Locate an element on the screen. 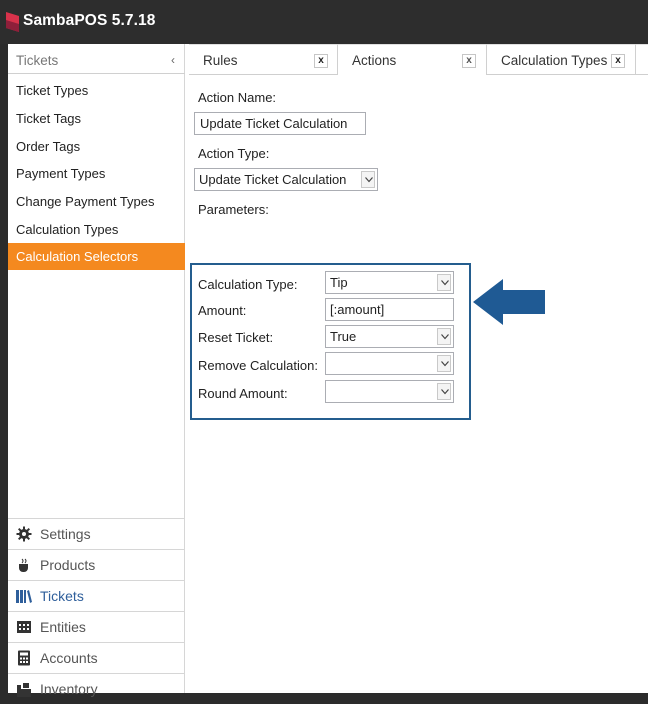 This screenshot has height=704, width=648. action-type-select: Update Ticket Calculation is located at coordinates (286, 179).